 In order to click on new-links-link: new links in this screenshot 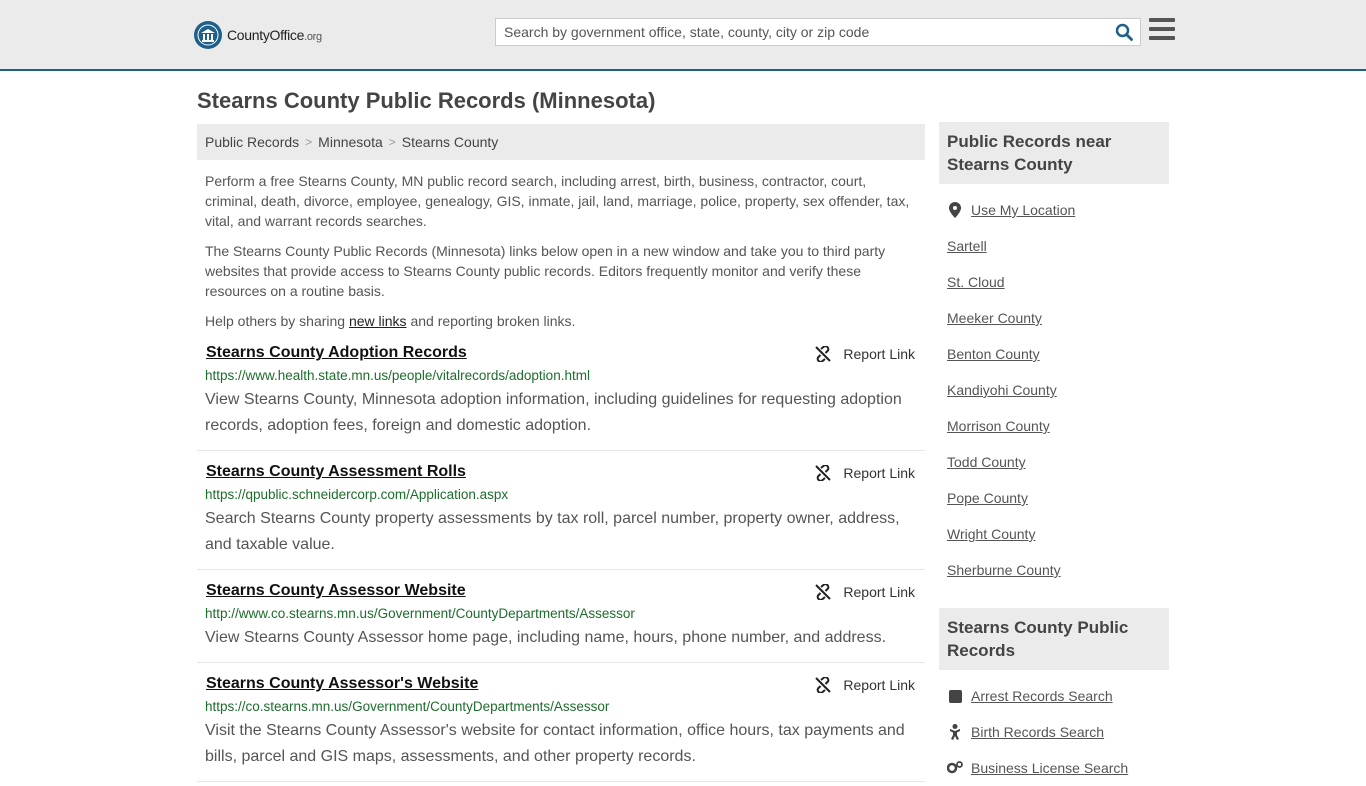, I will do `click(378, 321)`.